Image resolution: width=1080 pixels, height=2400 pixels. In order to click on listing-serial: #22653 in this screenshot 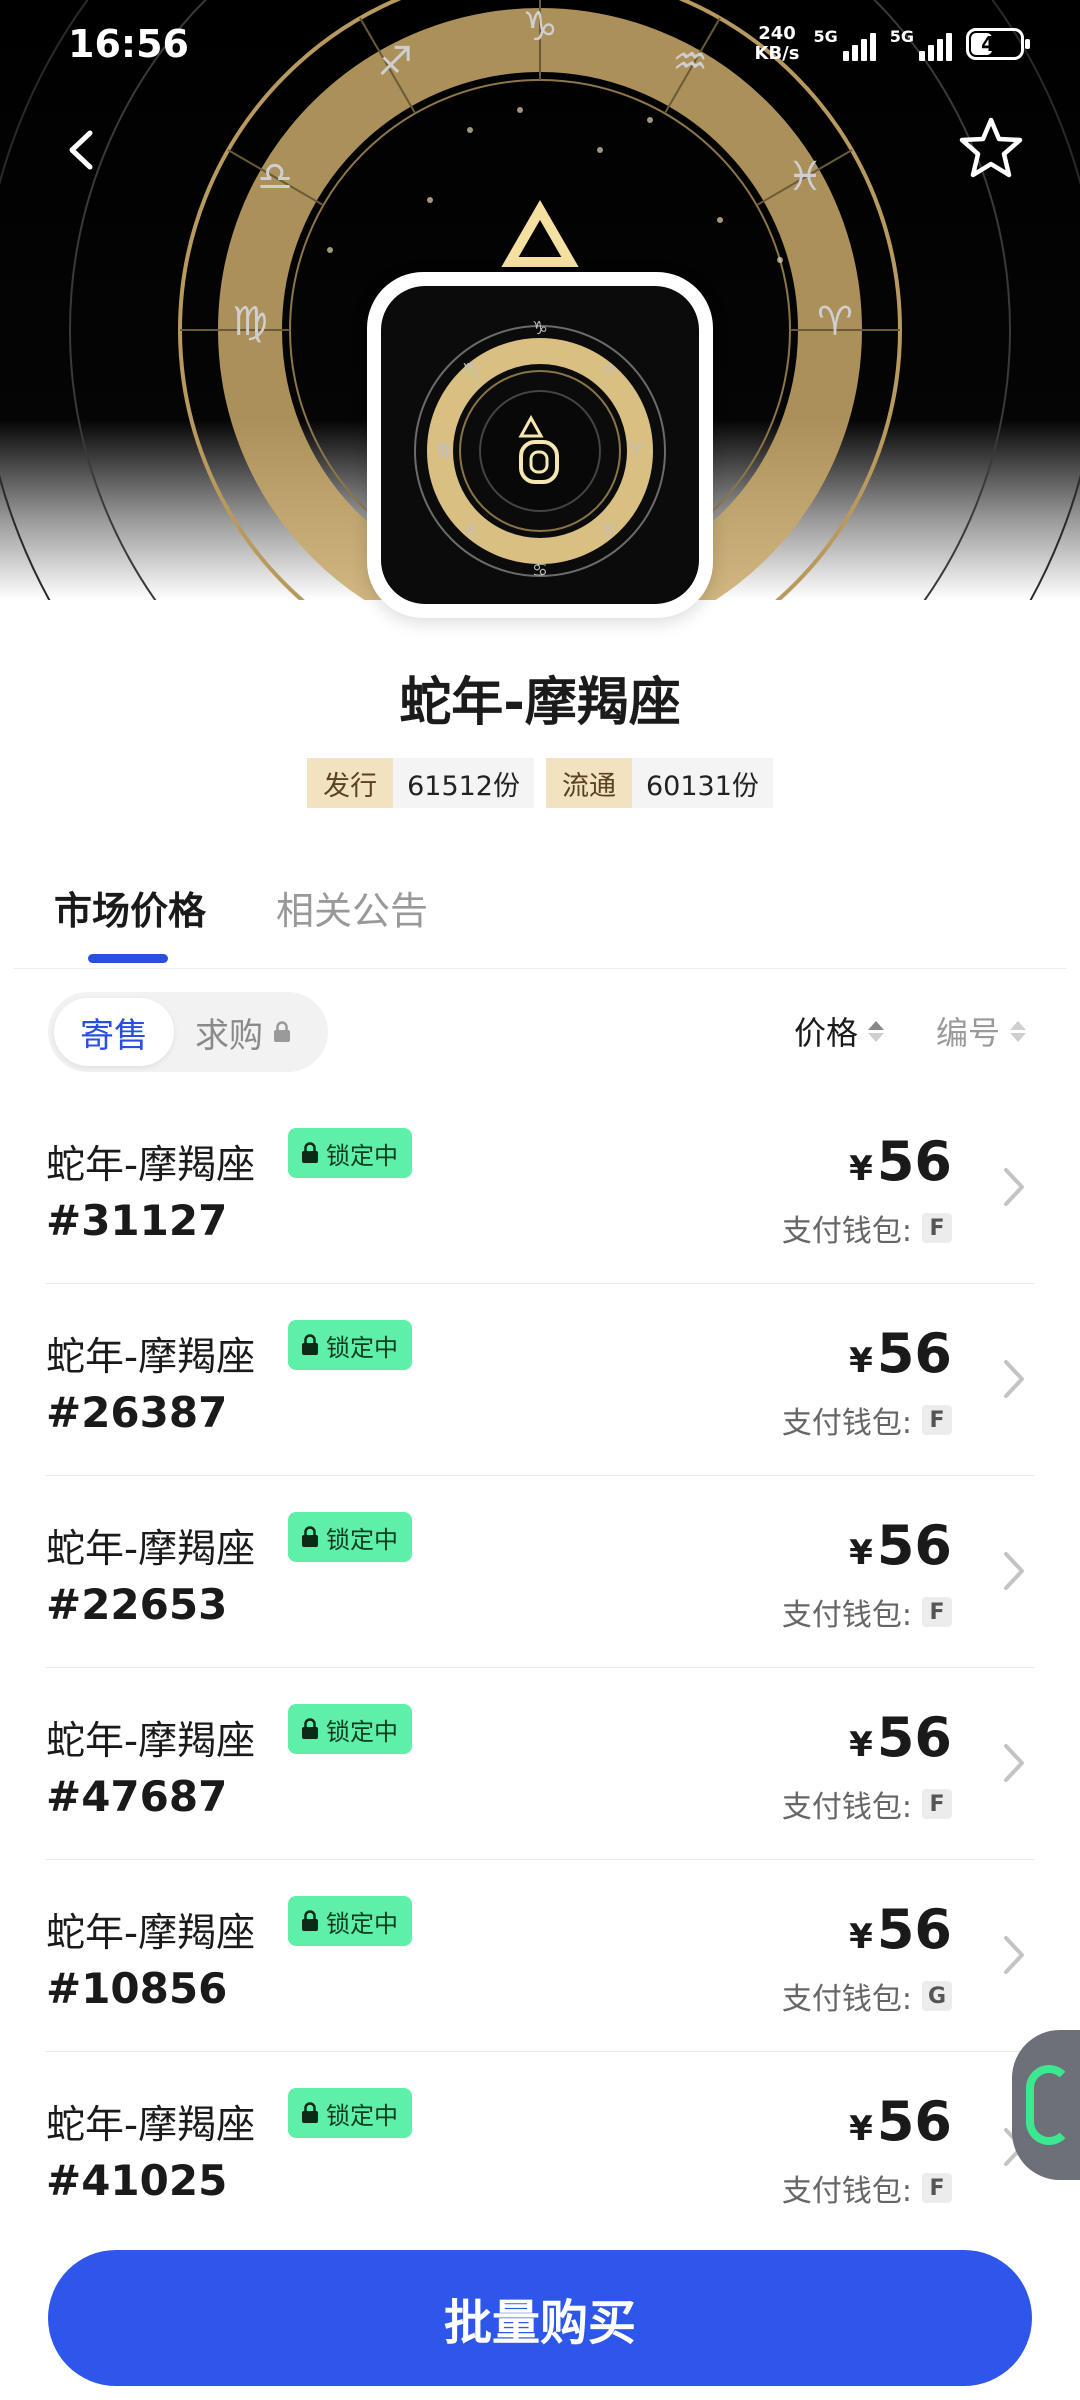, I will do `click(137, 1604)`.